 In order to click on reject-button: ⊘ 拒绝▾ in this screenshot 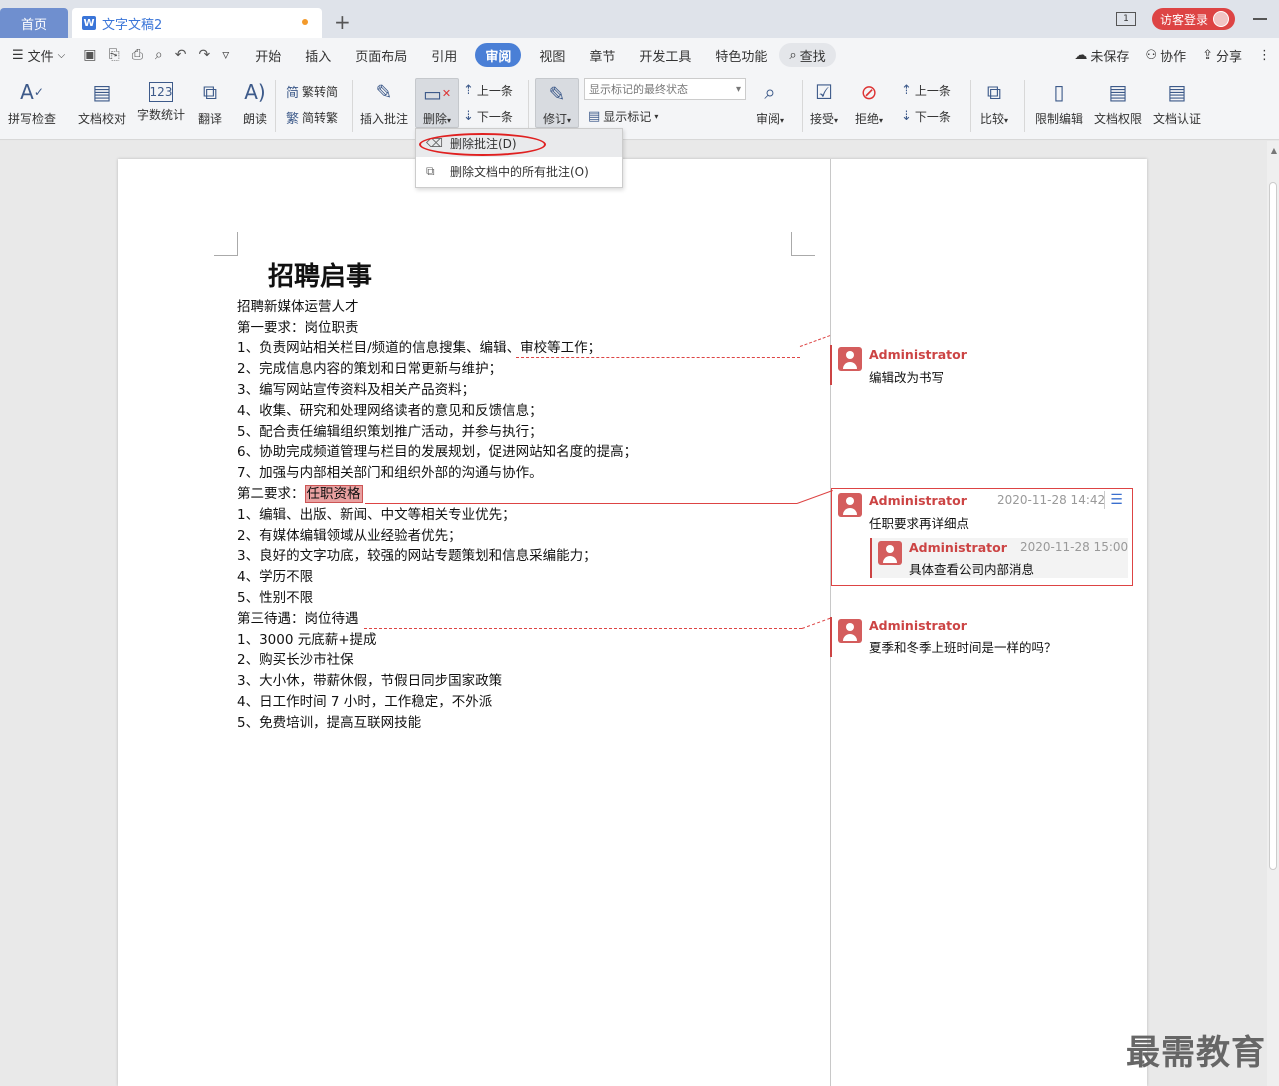, I will do `click(869, 102)`.